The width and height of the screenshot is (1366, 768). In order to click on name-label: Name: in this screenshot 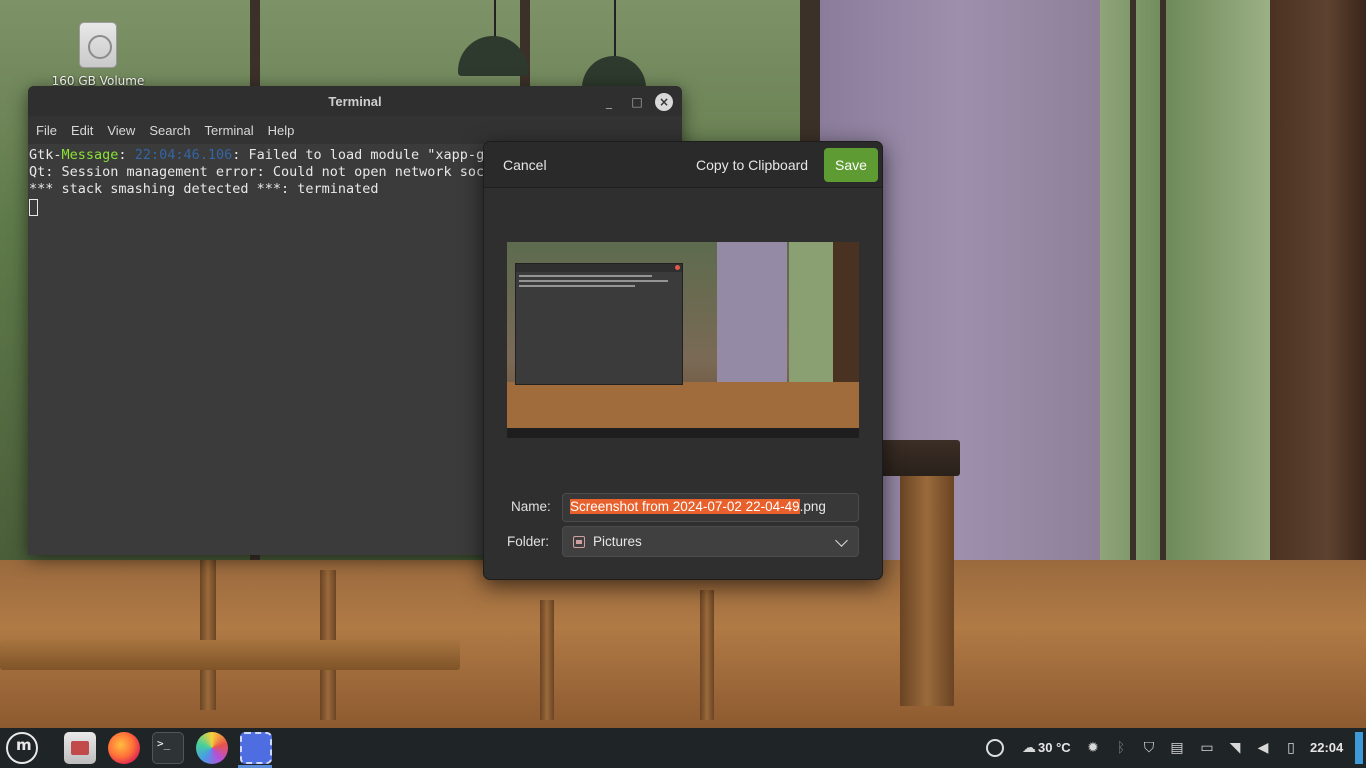, I will do `click(531, 506)`.